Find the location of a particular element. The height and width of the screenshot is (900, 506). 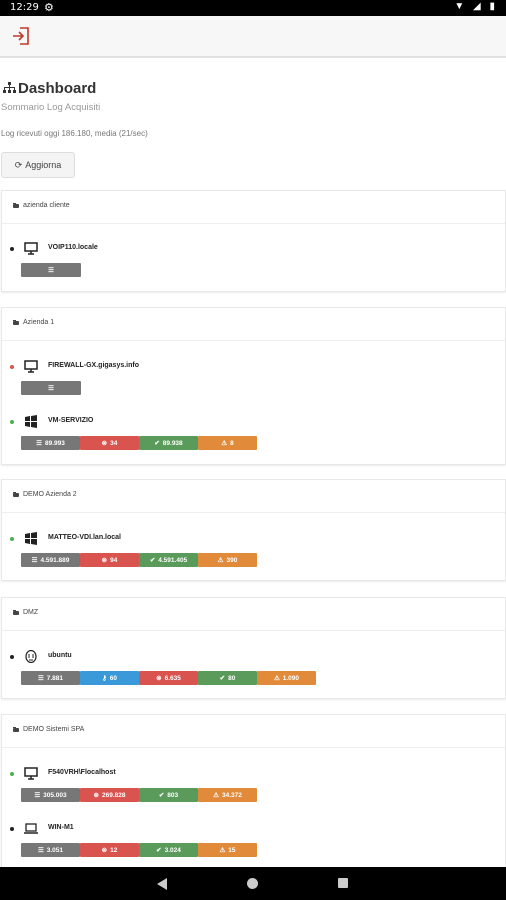

host-badges: ☰ 4.591.889 ⊗ 94 ✔ 4.591.405 ⚠ 390 is located at coordinates (139, 560).